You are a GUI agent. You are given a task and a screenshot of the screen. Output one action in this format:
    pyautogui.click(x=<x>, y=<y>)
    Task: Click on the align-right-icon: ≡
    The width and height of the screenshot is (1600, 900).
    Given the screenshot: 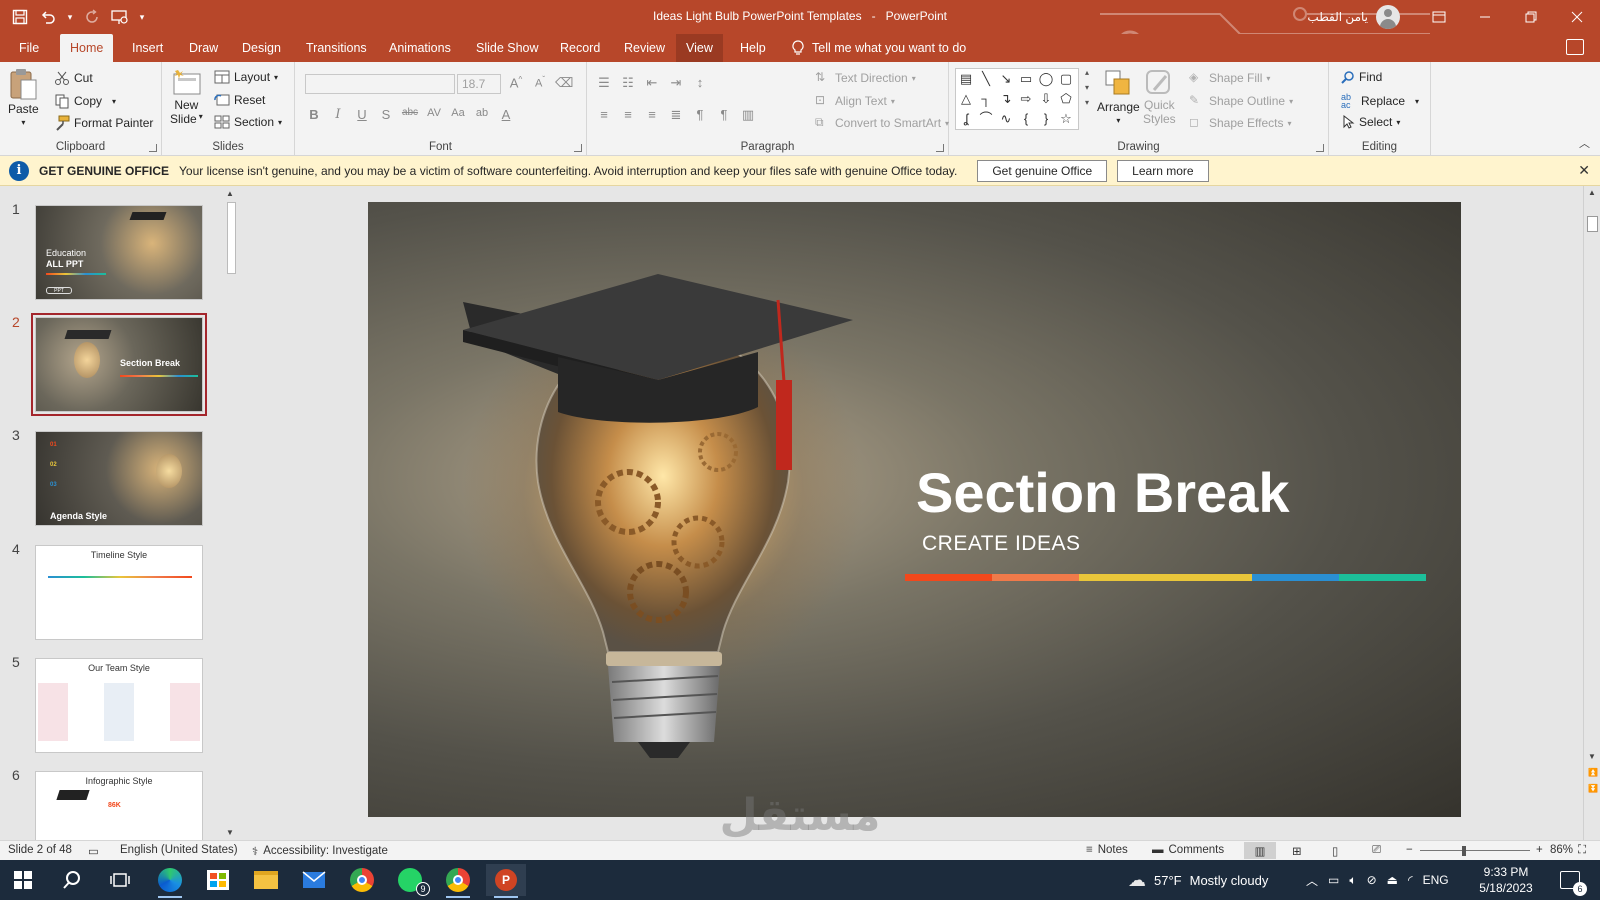 What is the action you would take?
    pyautogui.click(x=652, y=115)
    